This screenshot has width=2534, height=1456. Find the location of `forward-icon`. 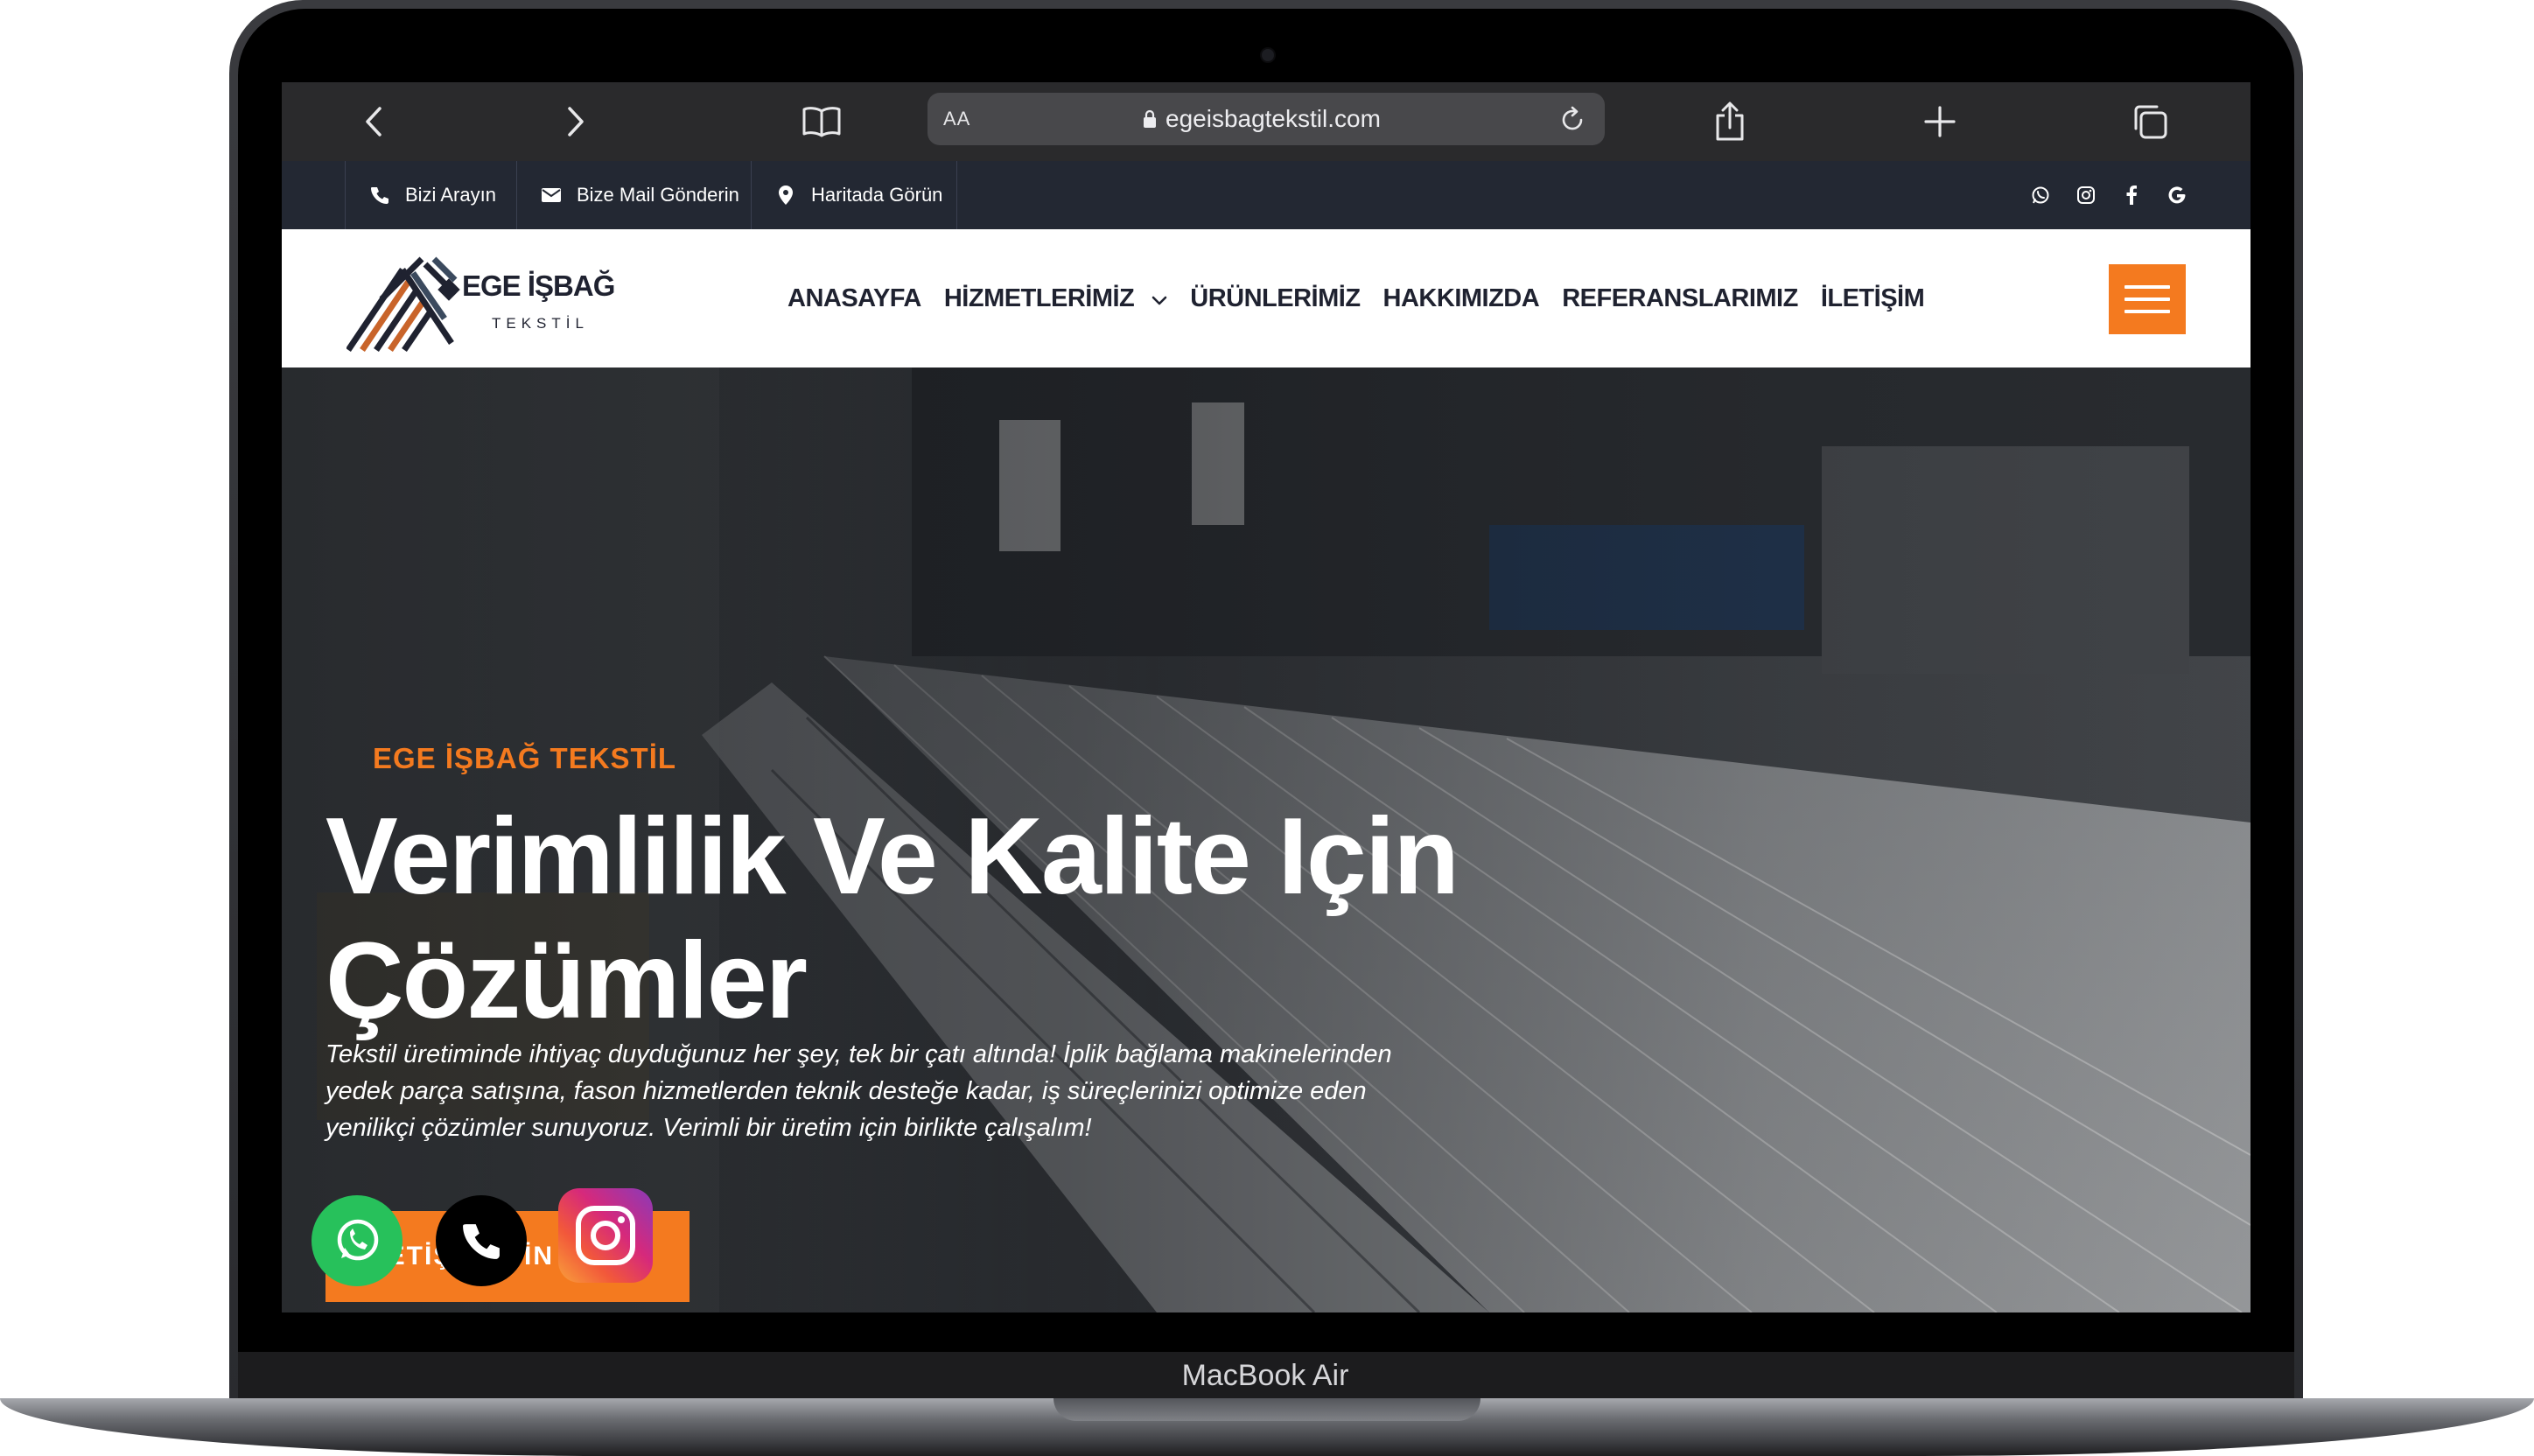

forward-icon is located at coordinates (576, 122).